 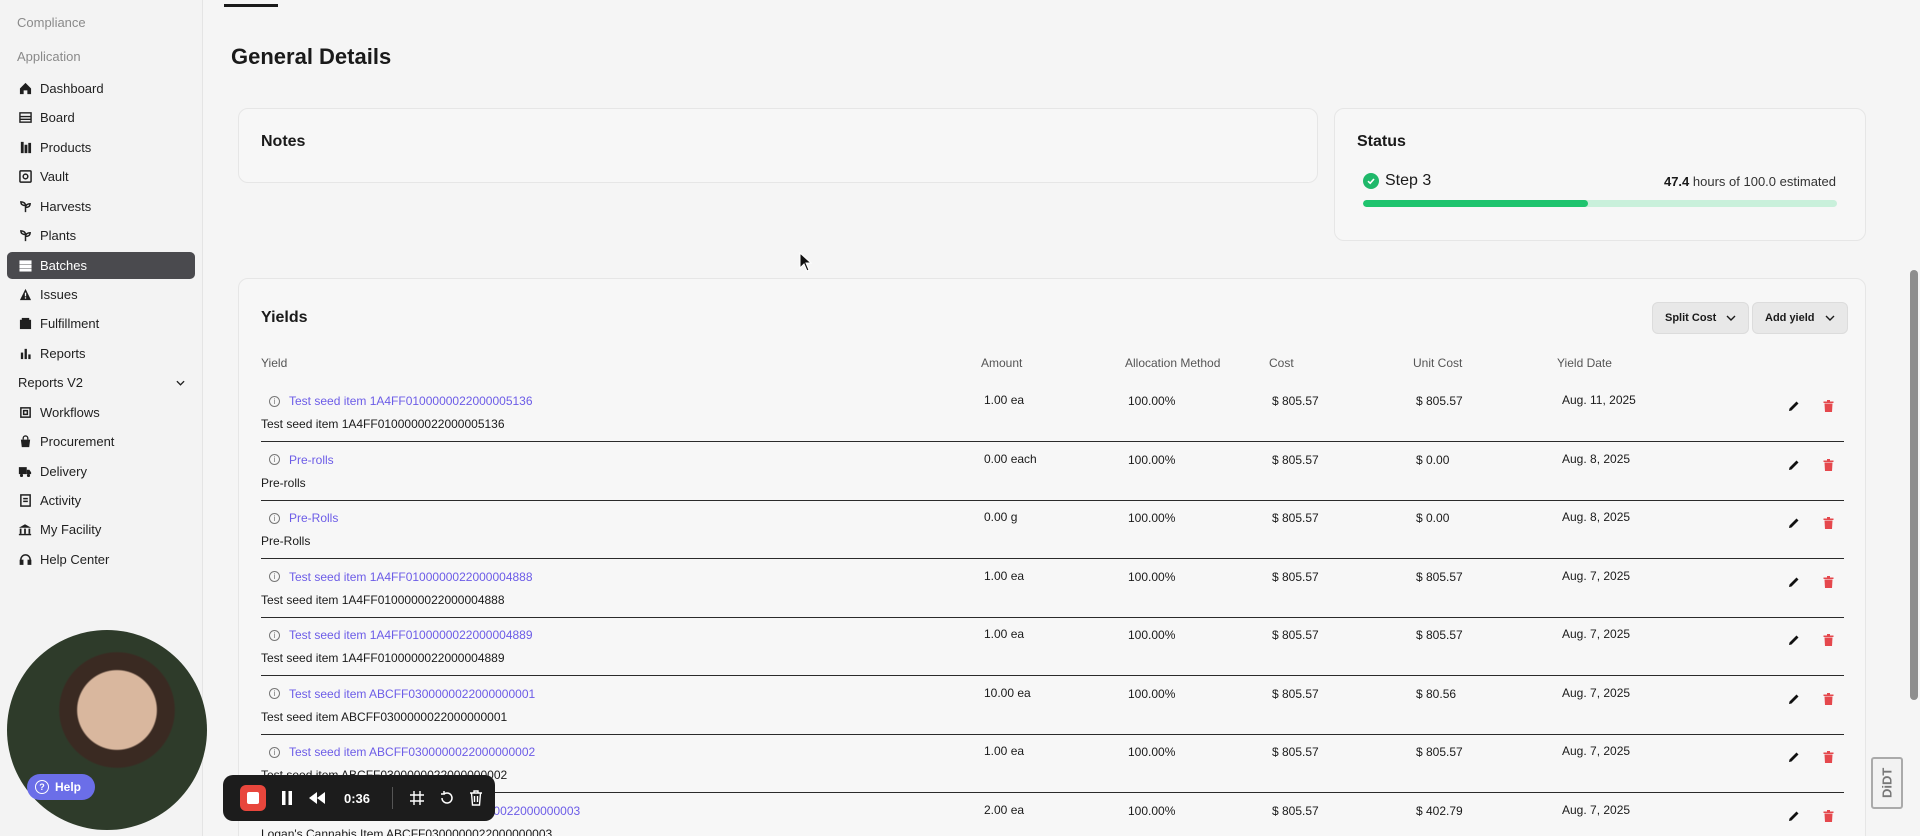 What do you see at coordinates (101, 147) in the screenshot?
I see `sidebar-item-products: Products` at bounding box center [101, 147].